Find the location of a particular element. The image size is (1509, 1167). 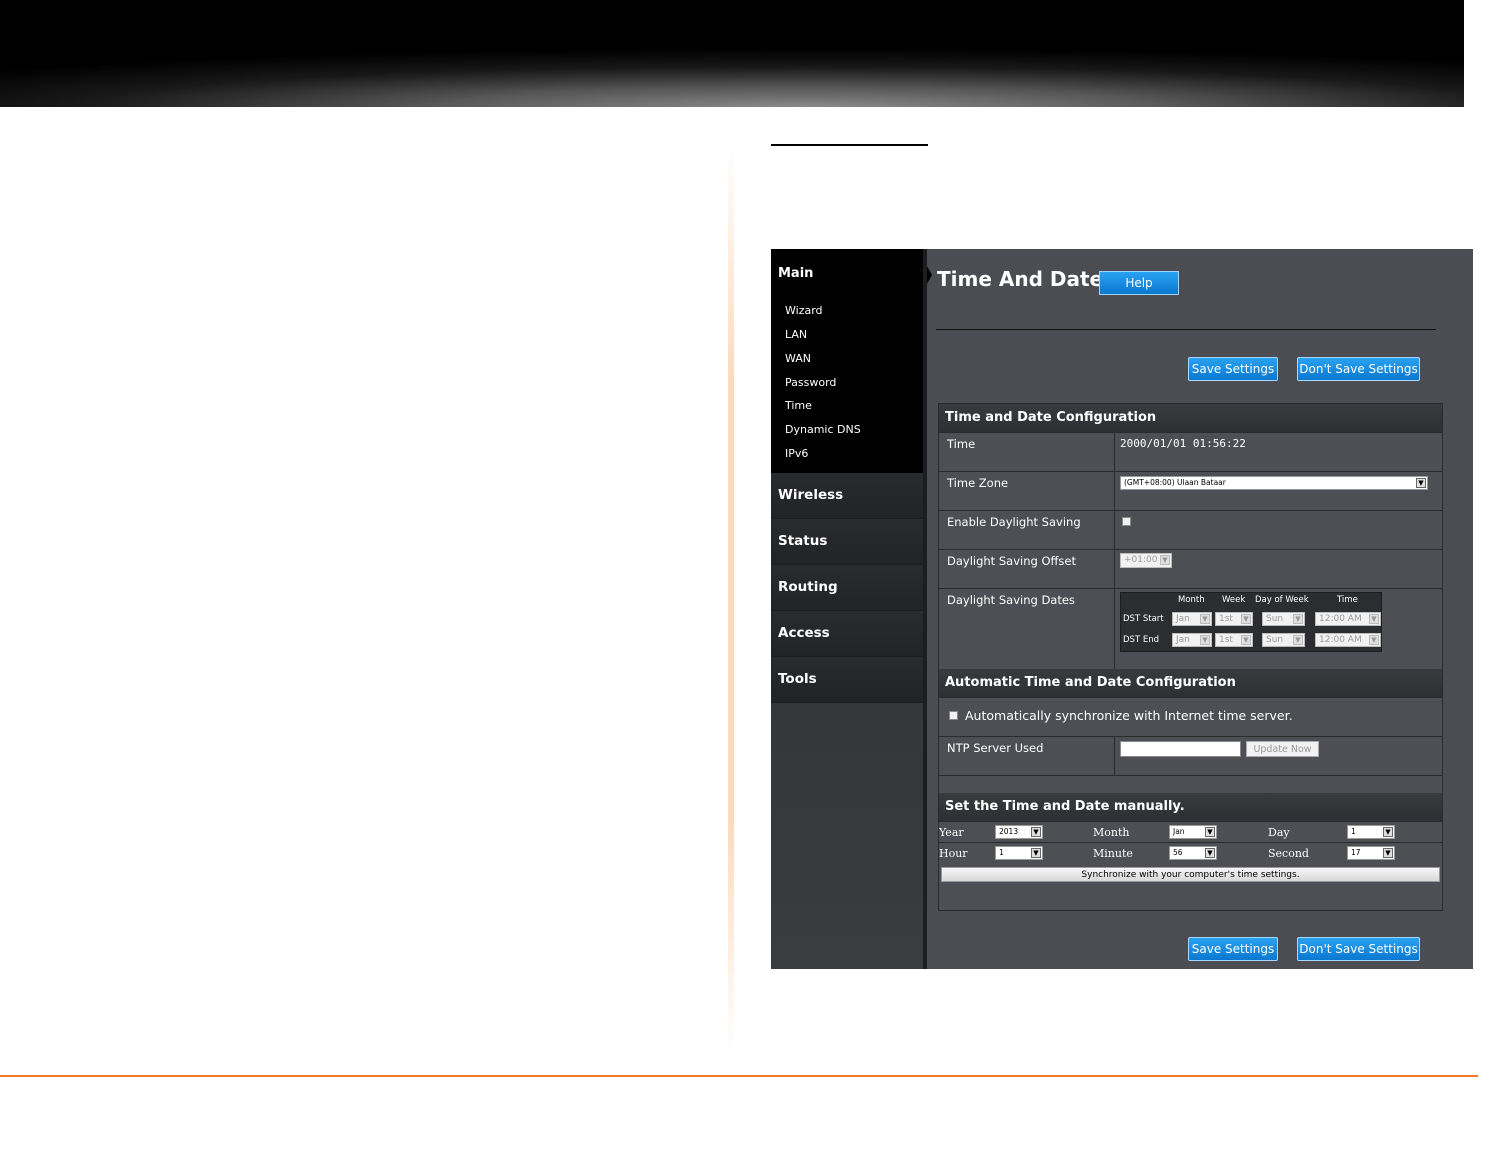

auto-sync-checkbox is located at coordinates (953, 715).